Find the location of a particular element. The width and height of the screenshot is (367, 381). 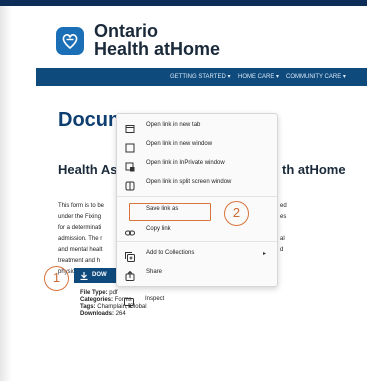

nav-item-getting-started: GETTING STARTED ▾ is located at coordinates (200, 76).